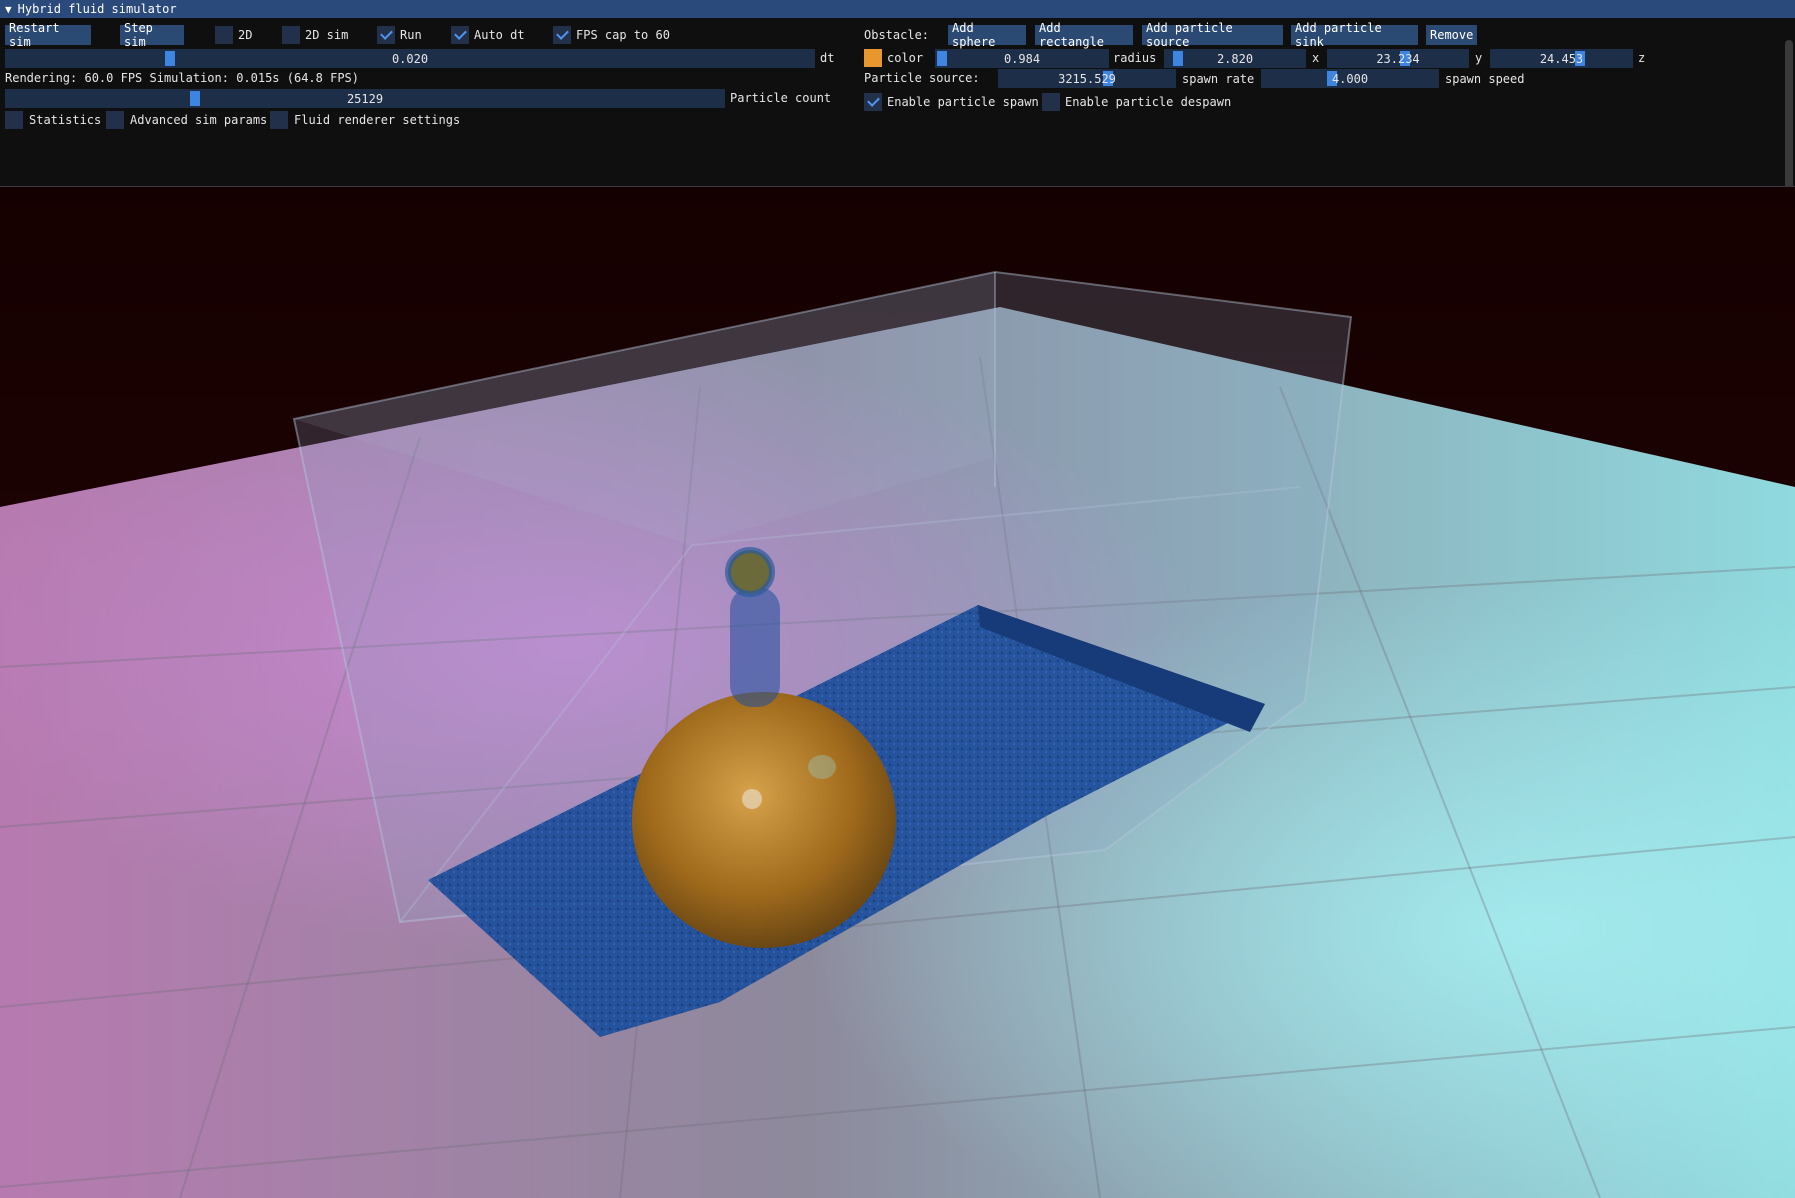 This screenshot has height=1198, width=1795. Describe the element at coordinates (1451, 35) in the screenshot. I see `remove-button: Remove` at that location.